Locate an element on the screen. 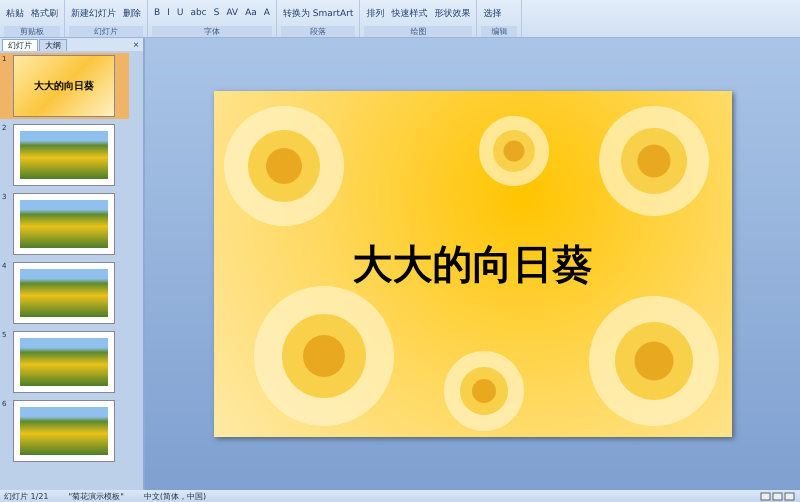 This screenshot has width=800, height=502. ribbon-command: A is located at coordinates (267, 13).